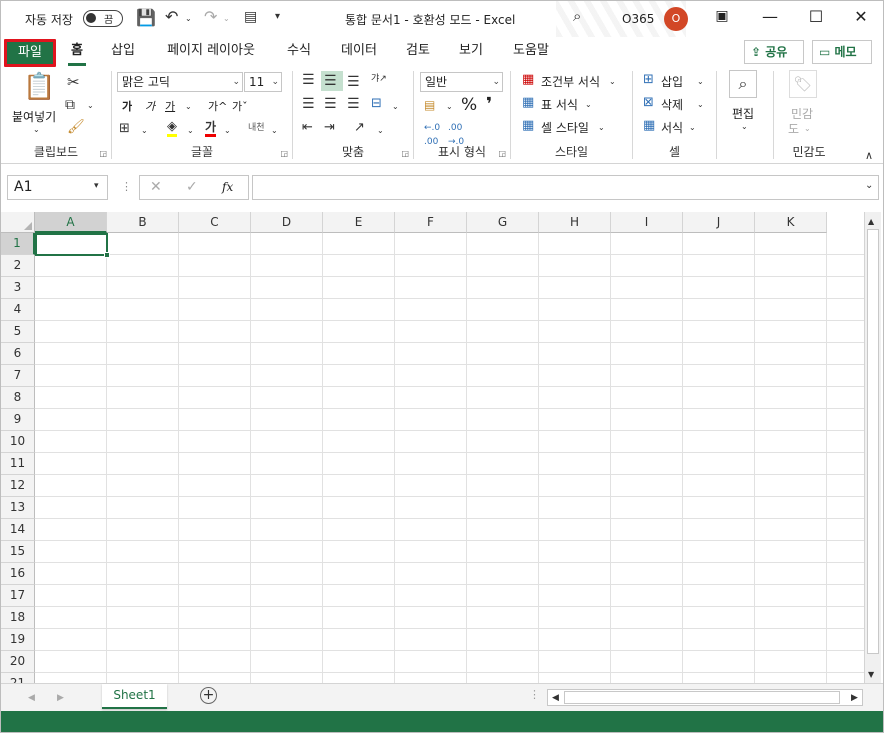  I want to click on phonetic-button: 내천, so click(256, 126).